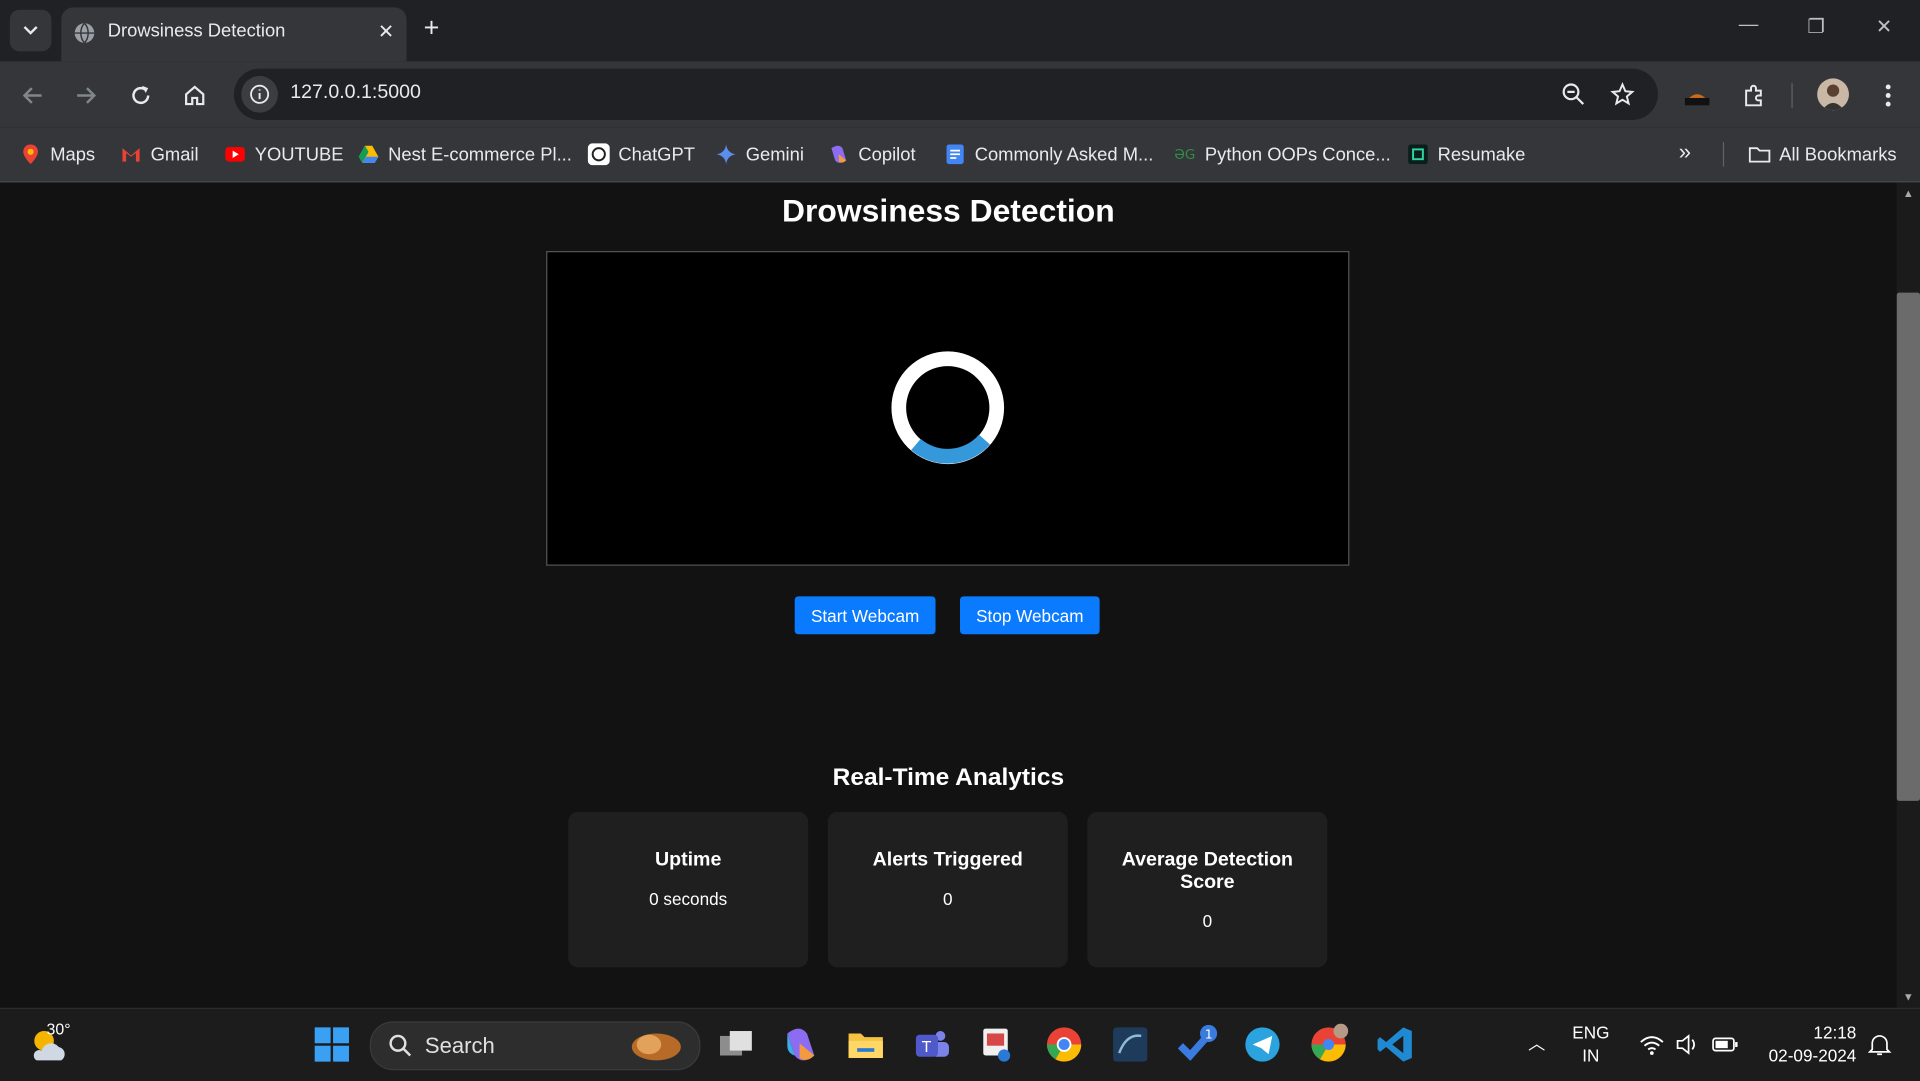 Image resolution: width=1920 pixels, height=1081 pixels. I want to click on vscode-icon, so click(1395, 1045).